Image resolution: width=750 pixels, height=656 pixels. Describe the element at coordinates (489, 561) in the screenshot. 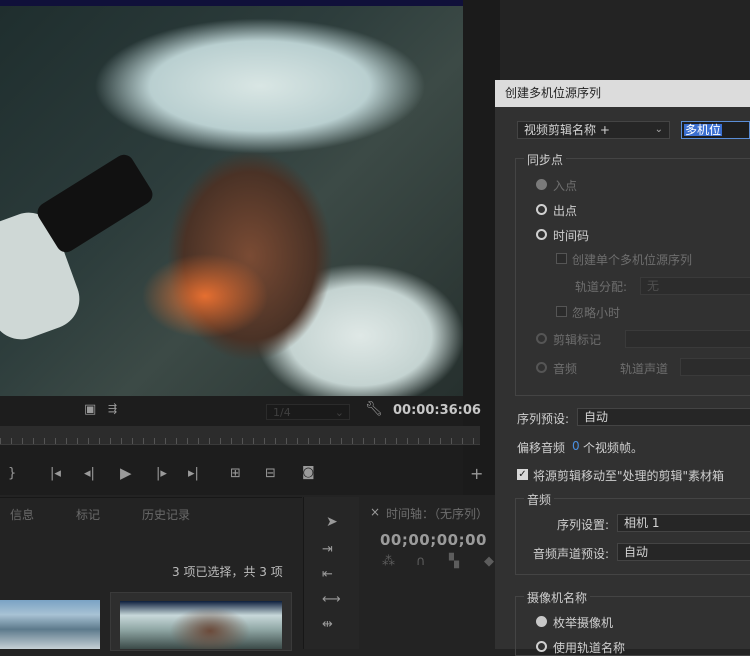

I see `settings-icon: ◆` at that location.